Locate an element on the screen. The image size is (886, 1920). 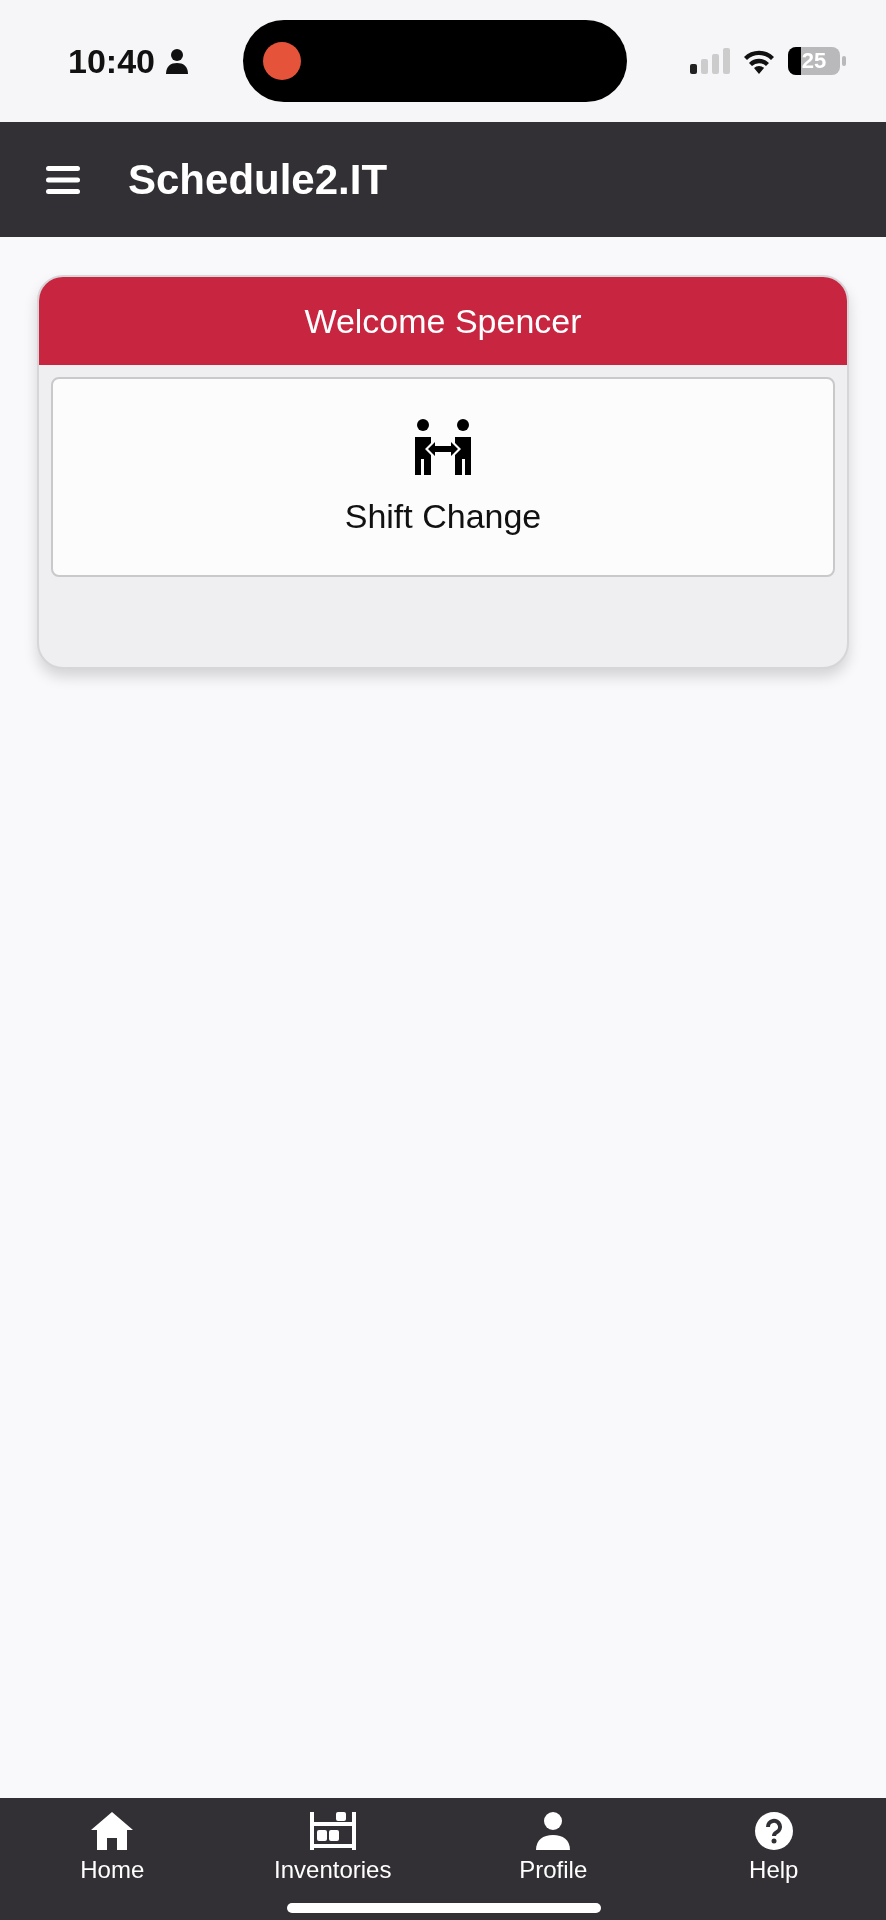
shelf-icon is located at coordinates (332, 1831).